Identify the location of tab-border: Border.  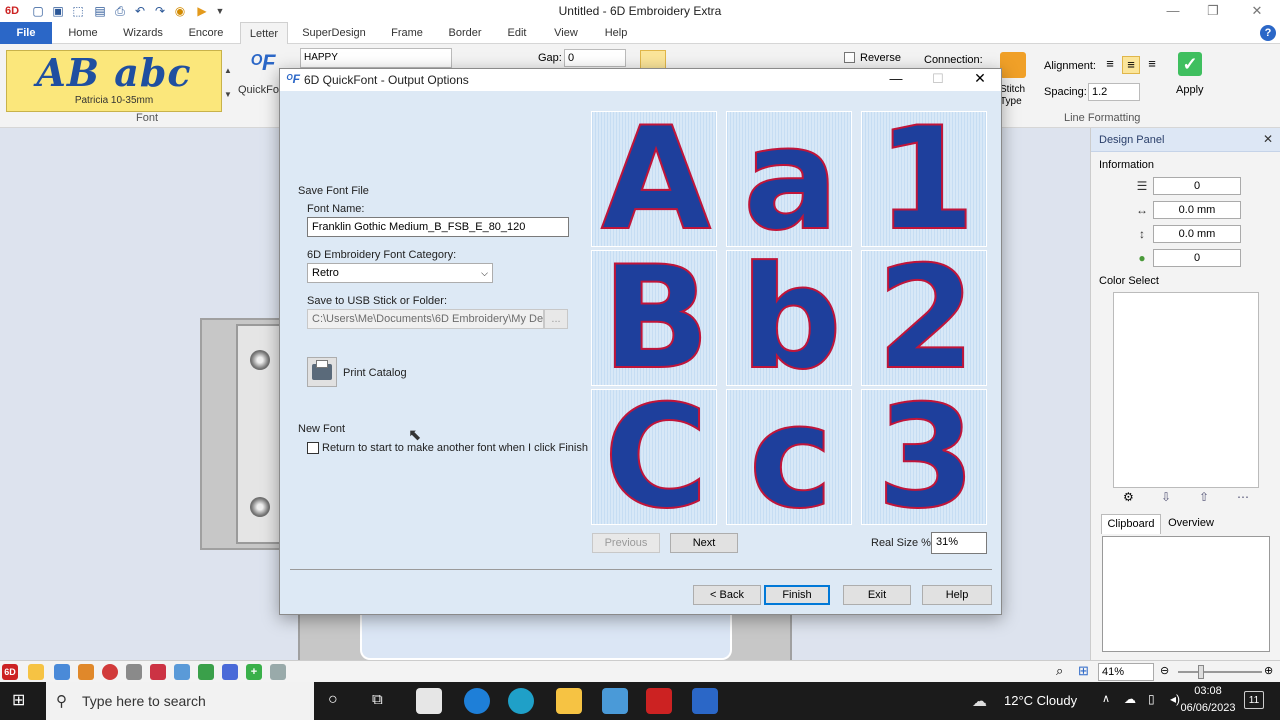
(465, 33).